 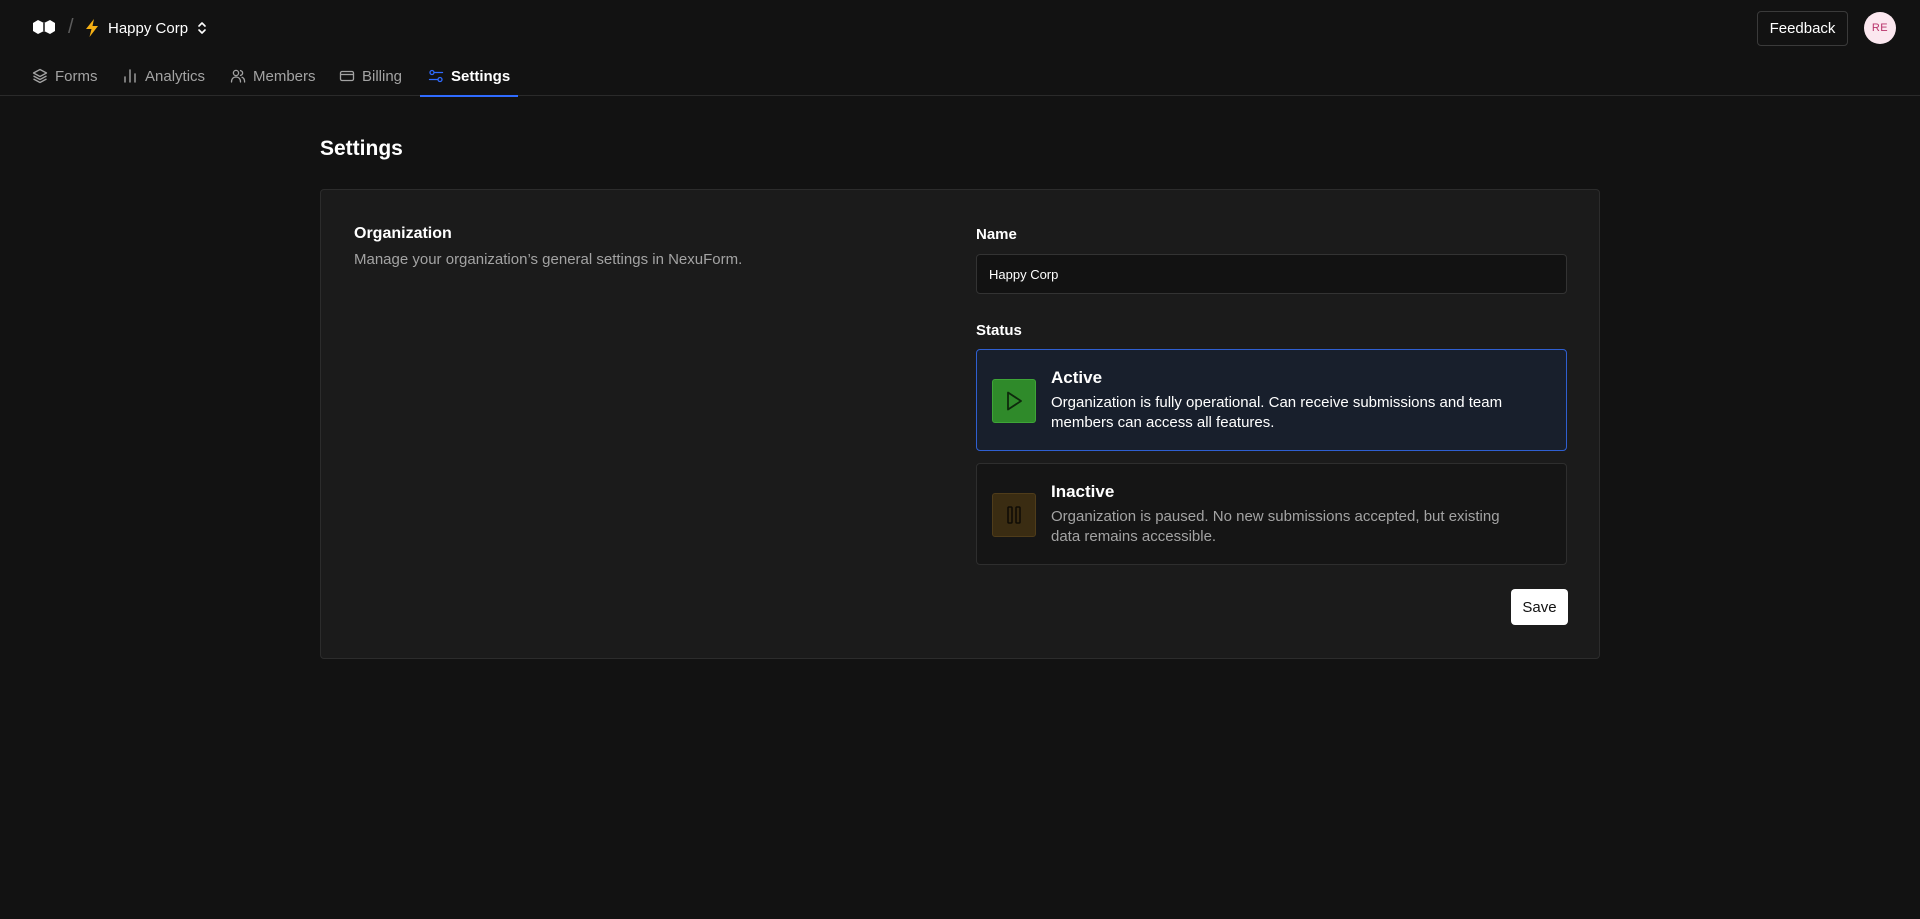 I want to click on tab-settings: Settings, so click(x=469, y=76).